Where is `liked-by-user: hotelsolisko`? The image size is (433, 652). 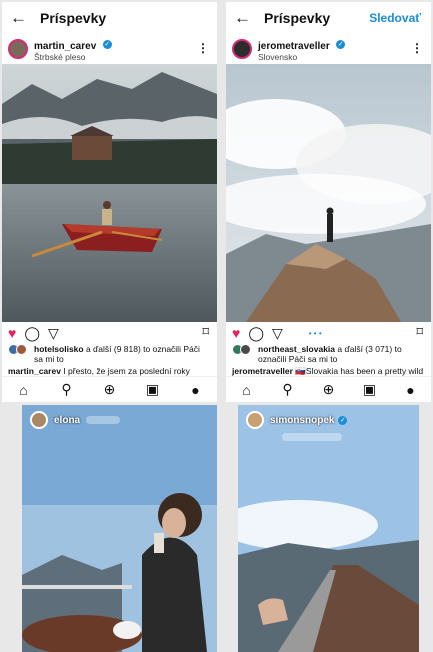
liked-by-user: hotelsolisko is located at coordinates (59, 349).